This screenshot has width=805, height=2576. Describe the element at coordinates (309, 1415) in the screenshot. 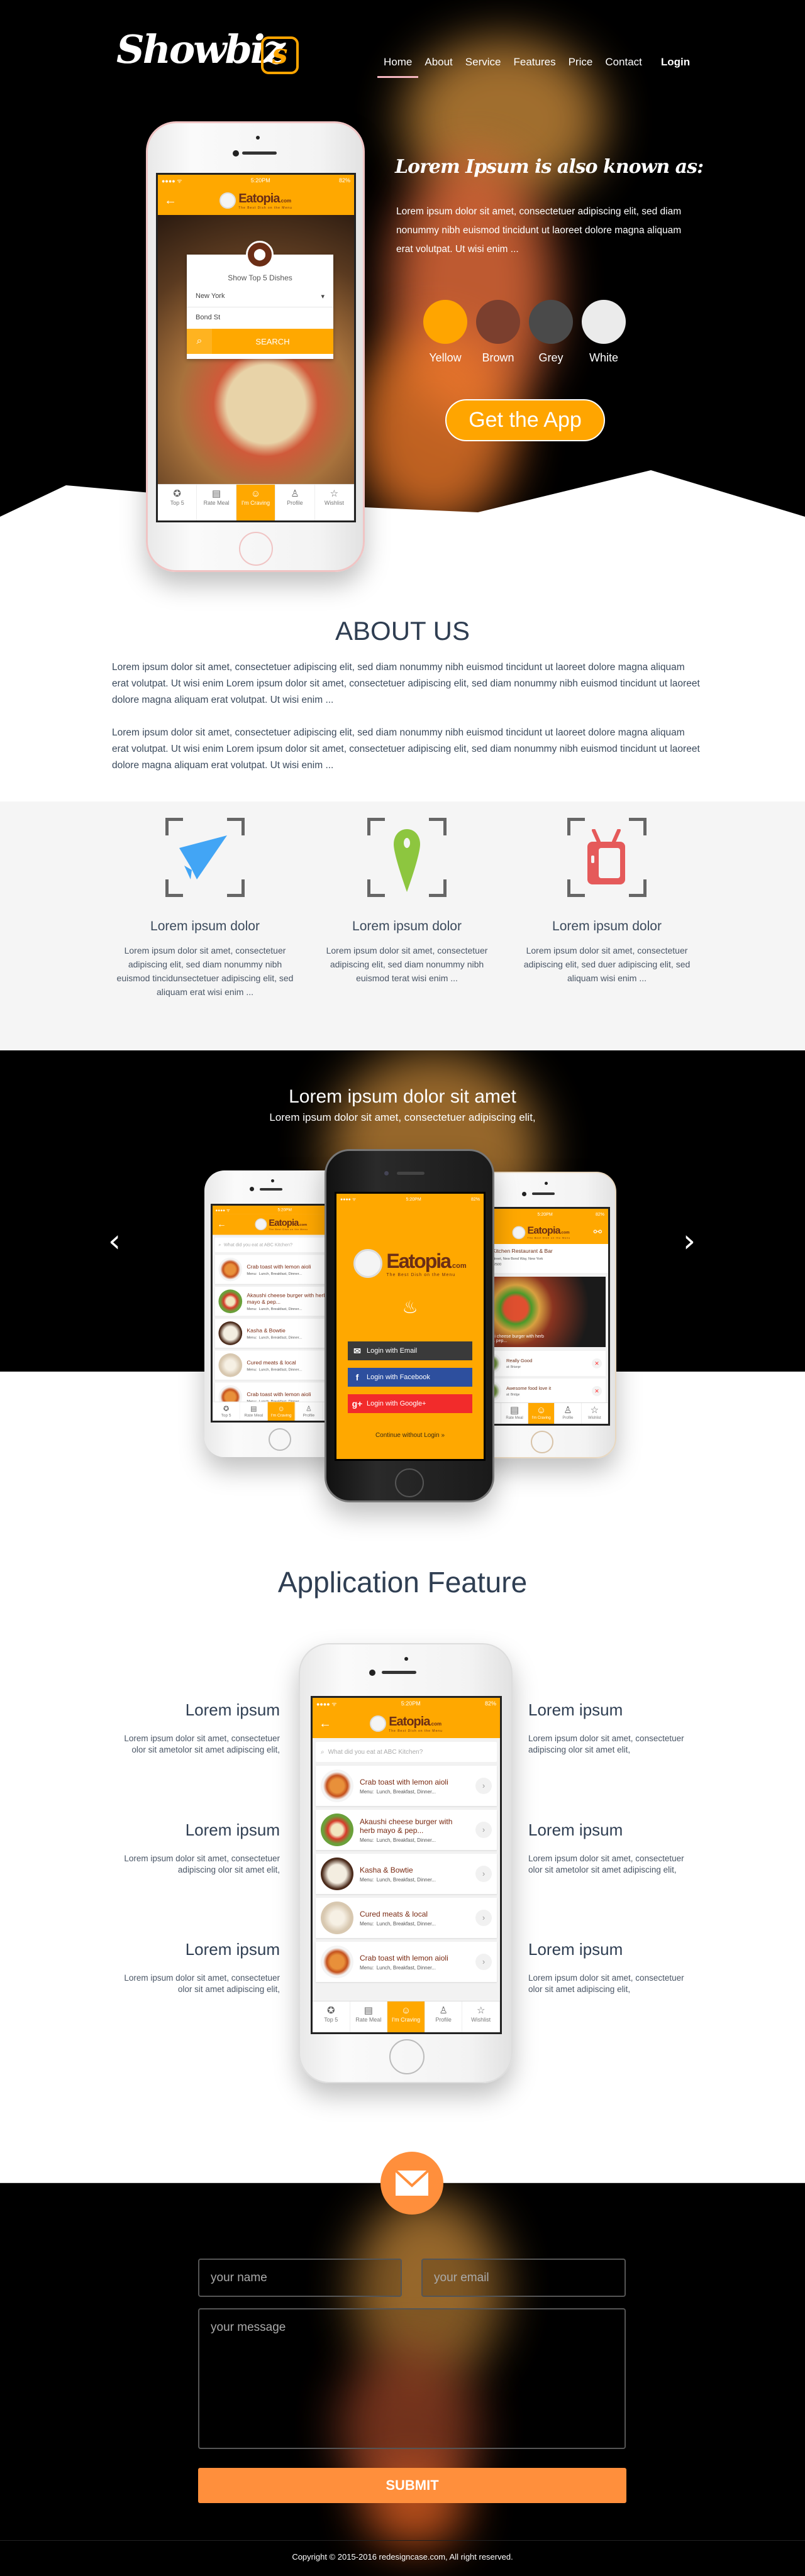

I see `tab-label: Profile` at that location.